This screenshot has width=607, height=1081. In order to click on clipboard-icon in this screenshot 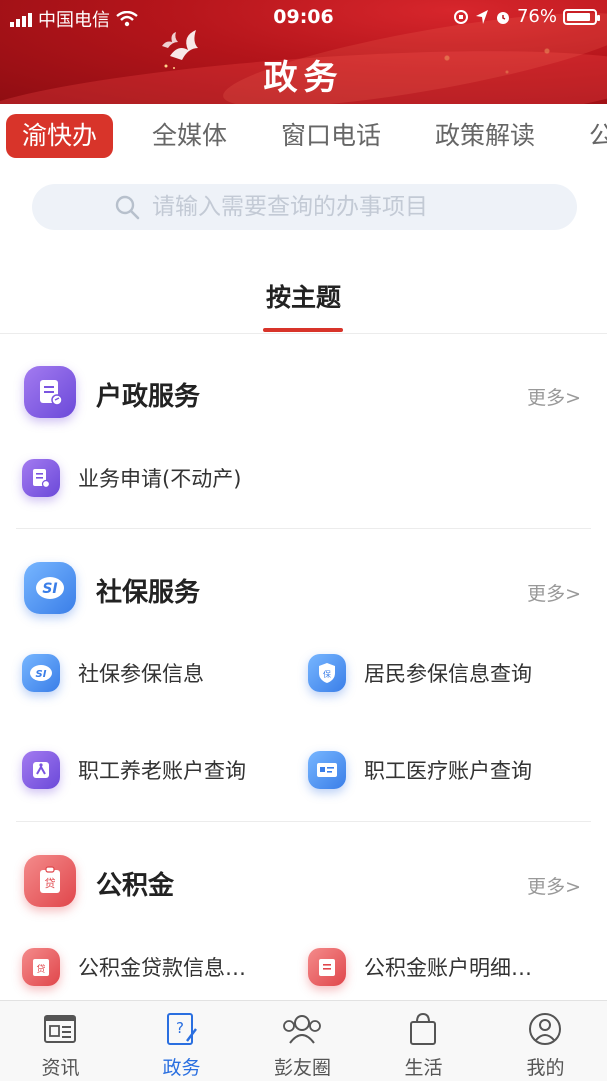, I will do `click(327, 967)`.